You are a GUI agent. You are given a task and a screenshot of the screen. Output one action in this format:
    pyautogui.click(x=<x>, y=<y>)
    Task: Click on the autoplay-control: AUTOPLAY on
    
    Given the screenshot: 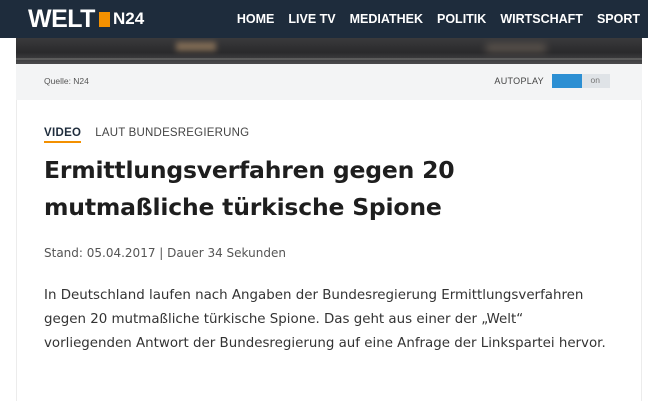 What is the action you would take?
    pyautogui.click(x=552, y=81)
    